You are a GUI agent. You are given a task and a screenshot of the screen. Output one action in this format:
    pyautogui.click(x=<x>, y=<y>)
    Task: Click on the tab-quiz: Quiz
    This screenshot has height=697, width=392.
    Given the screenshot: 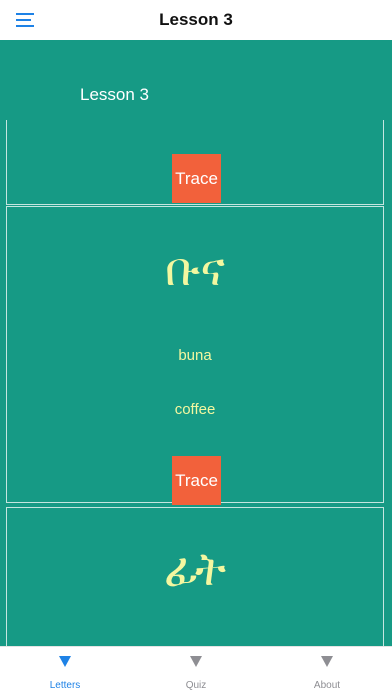 What is the action you would take?
    pyautogui.click(x=196, y=672)
    